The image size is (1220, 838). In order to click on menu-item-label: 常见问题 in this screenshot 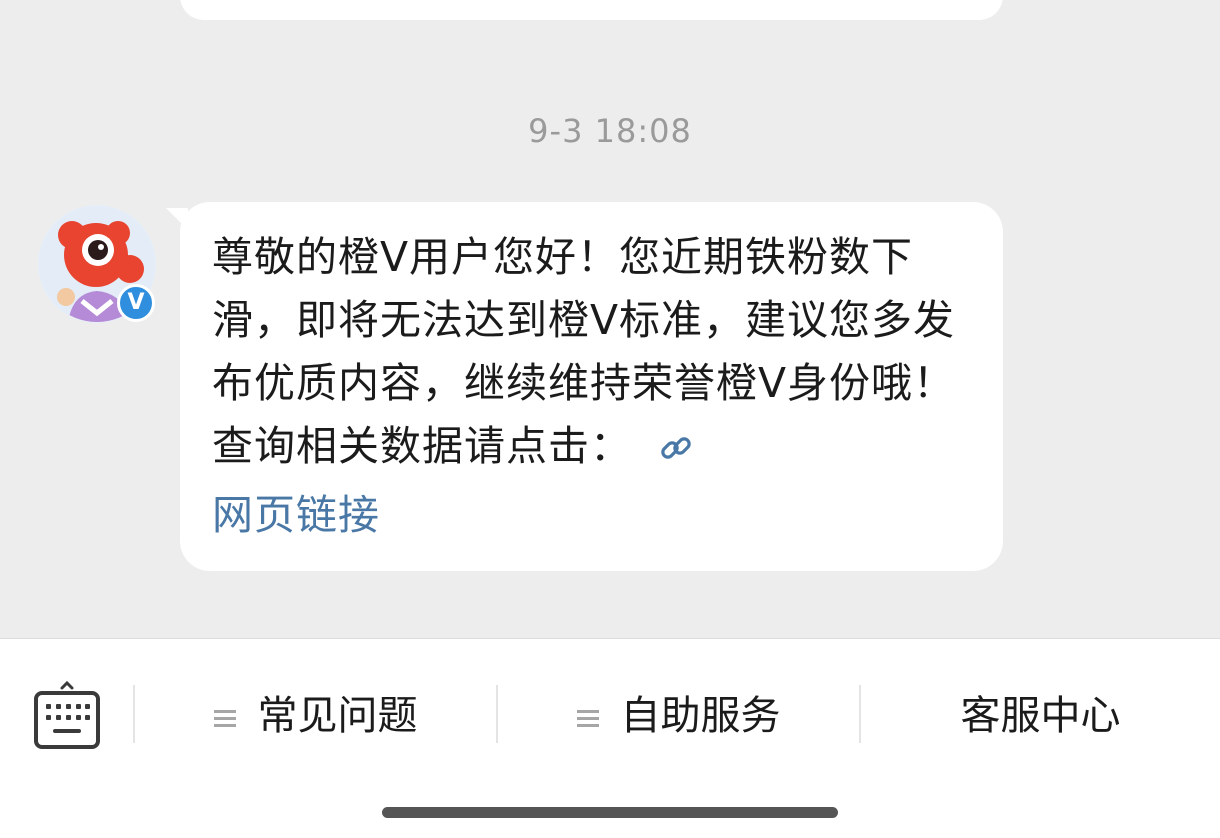, I will do `click(337, 716)`.